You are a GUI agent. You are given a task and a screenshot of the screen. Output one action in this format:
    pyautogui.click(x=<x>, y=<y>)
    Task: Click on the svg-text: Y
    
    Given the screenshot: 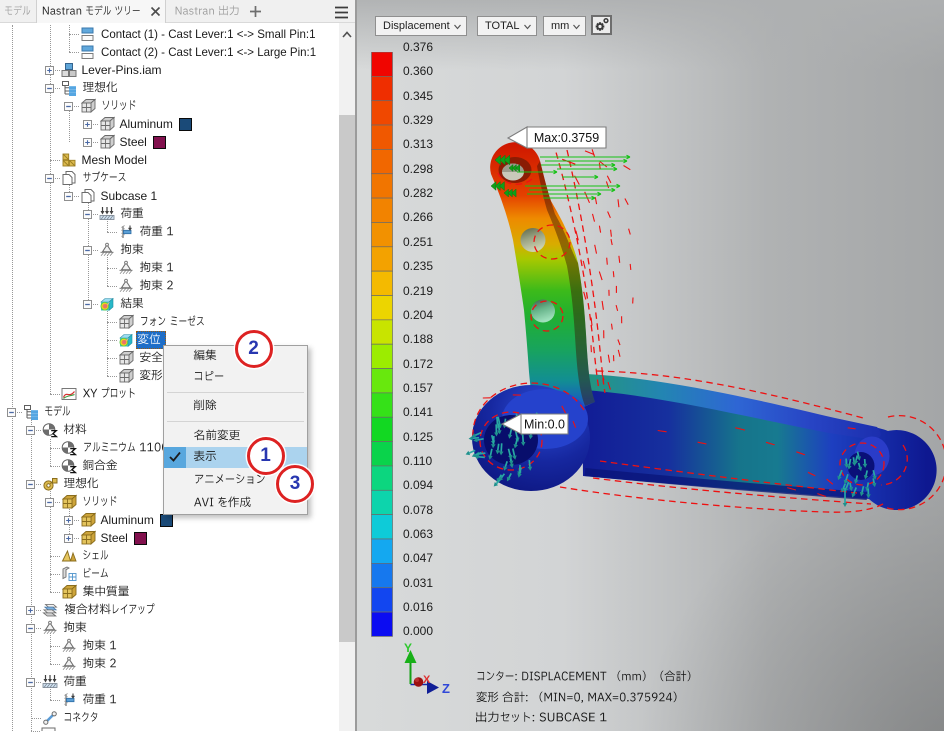 What is the action you would take?
    pyautogui.click(x=408, y=648)
    